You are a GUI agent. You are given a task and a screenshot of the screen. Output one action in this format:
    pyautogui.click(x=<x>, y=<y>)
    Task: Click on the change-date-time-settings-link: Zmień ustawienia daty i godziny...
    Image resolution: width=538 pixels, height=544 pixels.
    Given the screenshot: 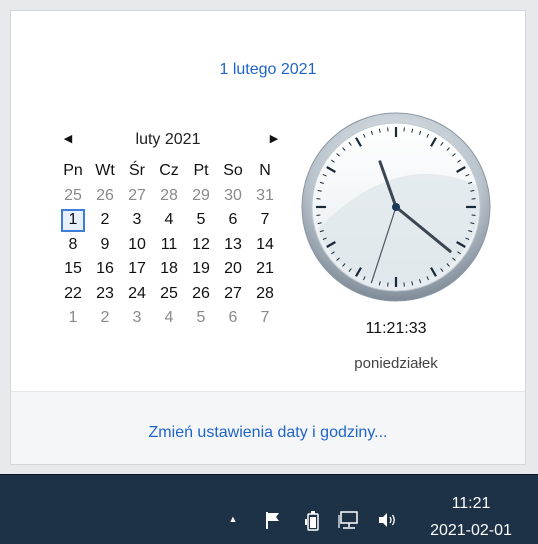 What is the action you would take?
    pyautogui.click(x=268, y=433)
    